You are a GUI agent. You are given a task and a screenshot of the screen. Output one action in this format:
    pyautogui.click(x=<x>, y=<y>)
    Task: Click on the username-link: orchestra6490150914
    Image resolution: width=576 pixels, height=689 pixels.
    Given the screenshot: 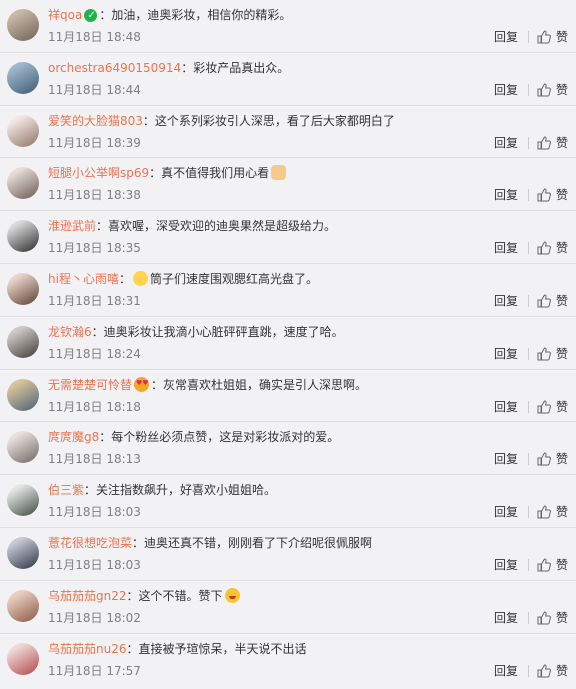 What is the action you would take?
    pyautogui.click(x=114, y=68)
    